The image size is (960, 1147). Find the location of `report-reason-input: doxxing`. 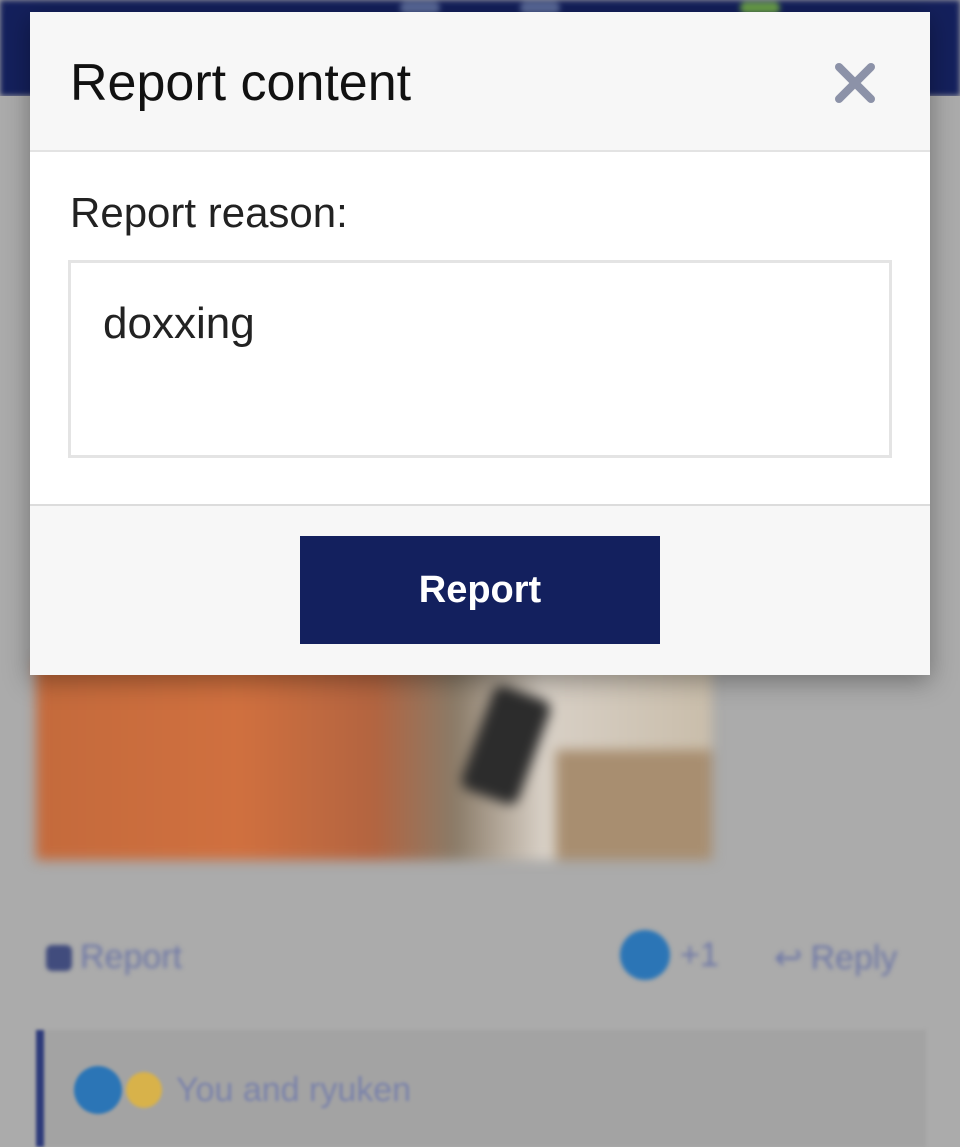

report-reason-input: doxxing is located at coordinates (480, 359).